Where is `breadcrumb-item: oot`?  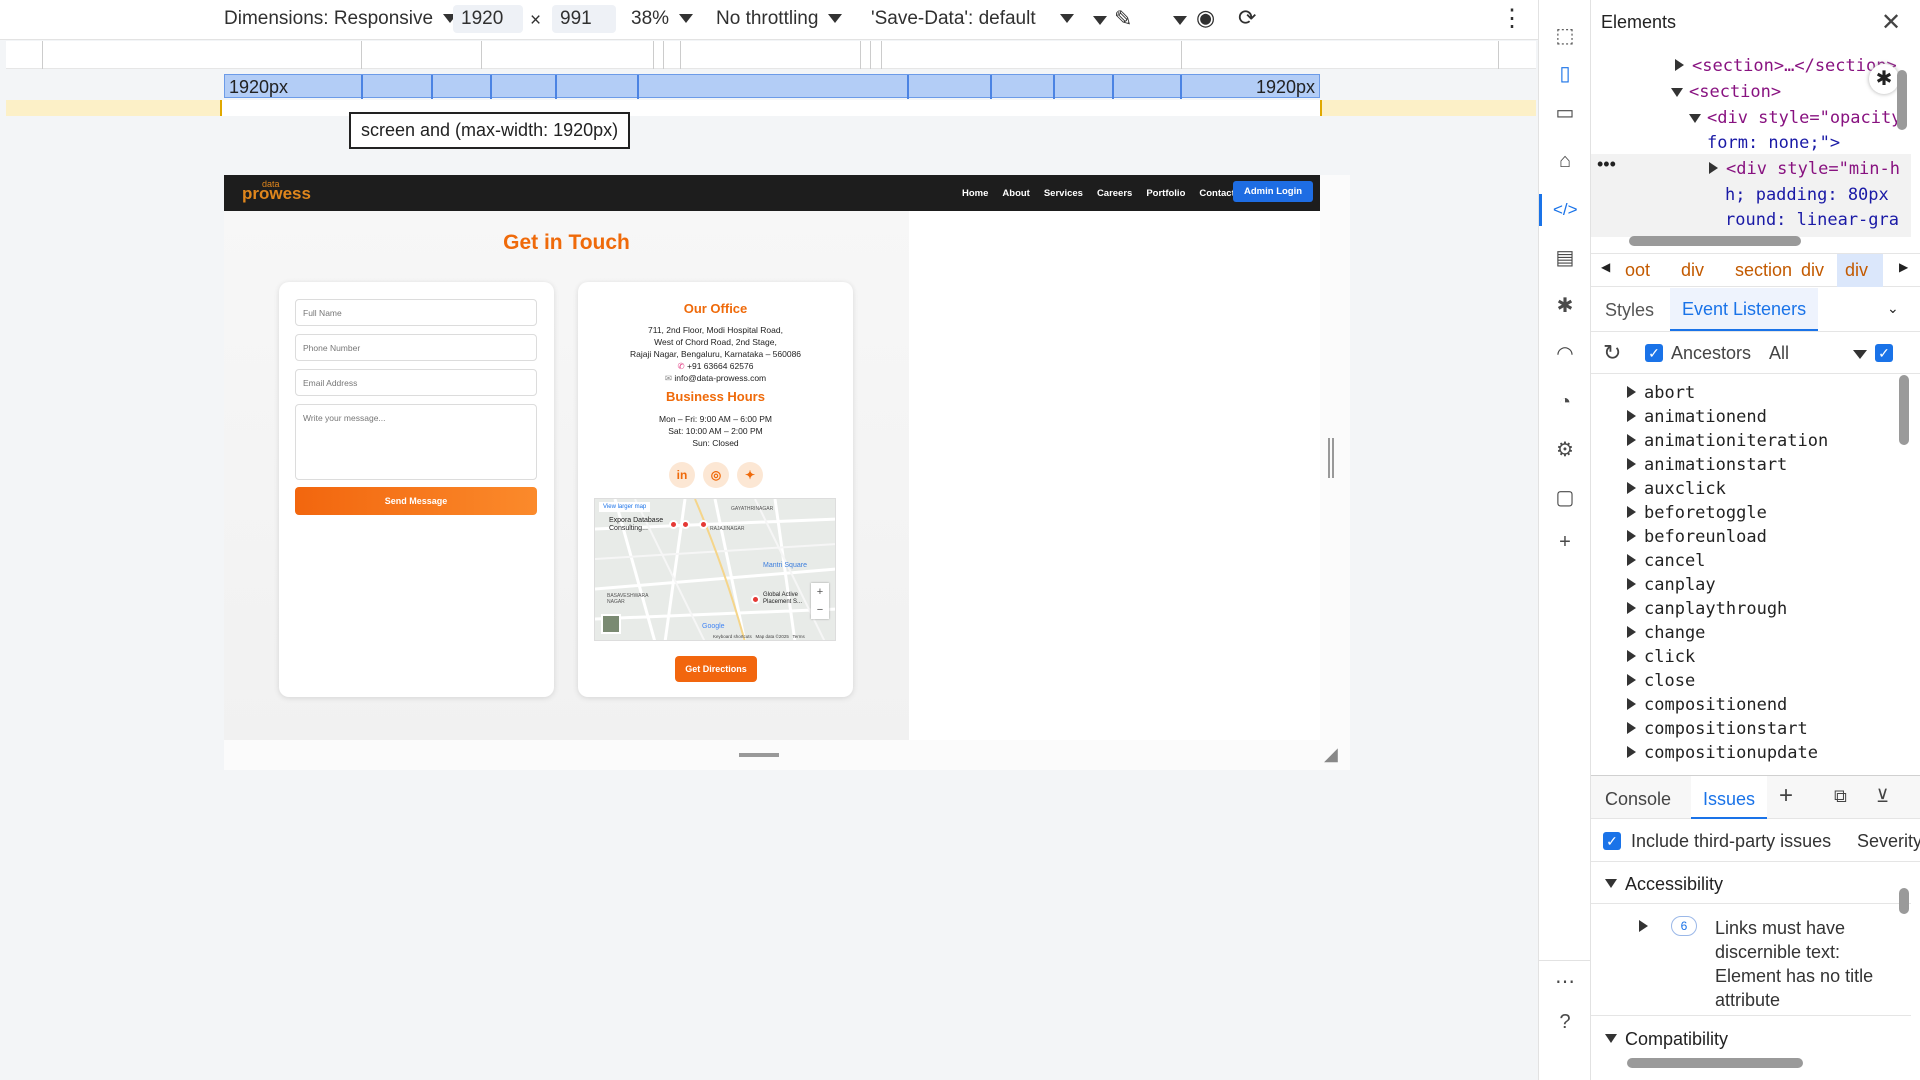 breadcrumb-item: oot is located at coordinates (1637, 270).